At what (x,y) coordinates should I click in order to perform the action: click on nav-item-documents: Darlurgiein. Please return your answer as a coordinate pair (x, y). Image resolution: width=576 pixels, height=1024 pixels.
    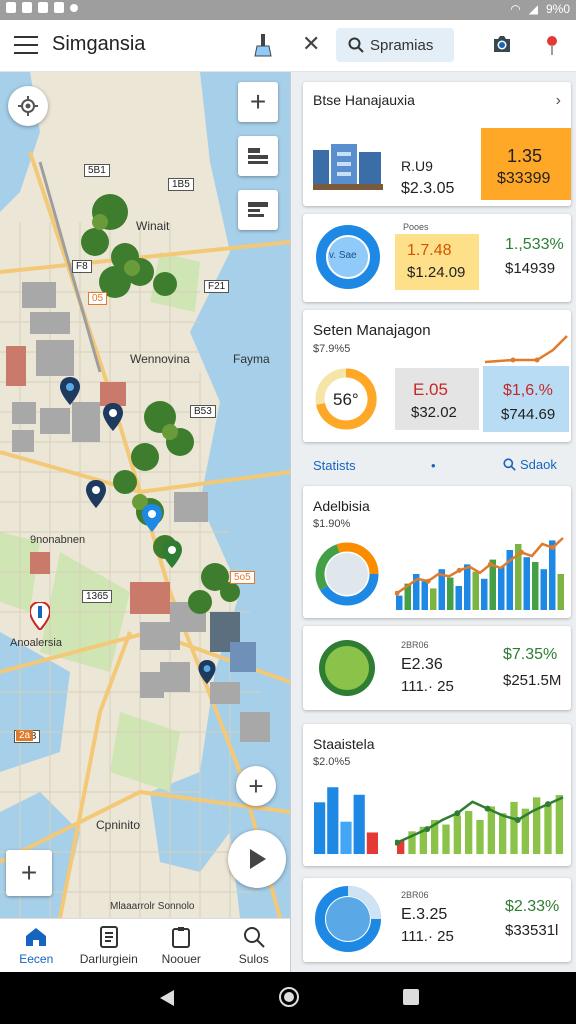
    Looking at the image, I should click on (109, 945).